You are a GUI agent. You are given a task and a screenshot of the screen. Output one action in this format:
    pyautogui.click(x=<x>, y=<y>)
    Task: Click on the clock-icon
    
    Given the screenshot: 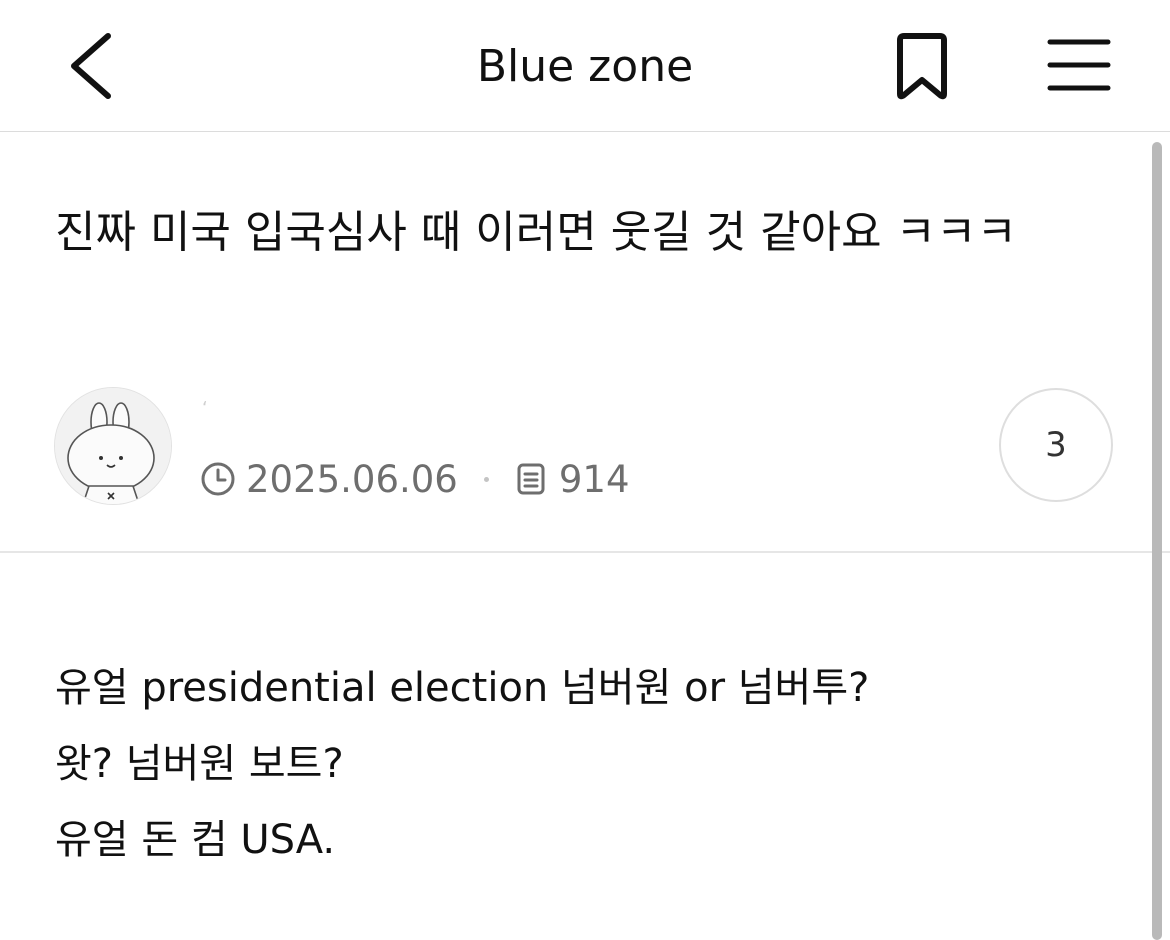 What is the action you would take?
    pyautogui.click(x=218, y=479)
    